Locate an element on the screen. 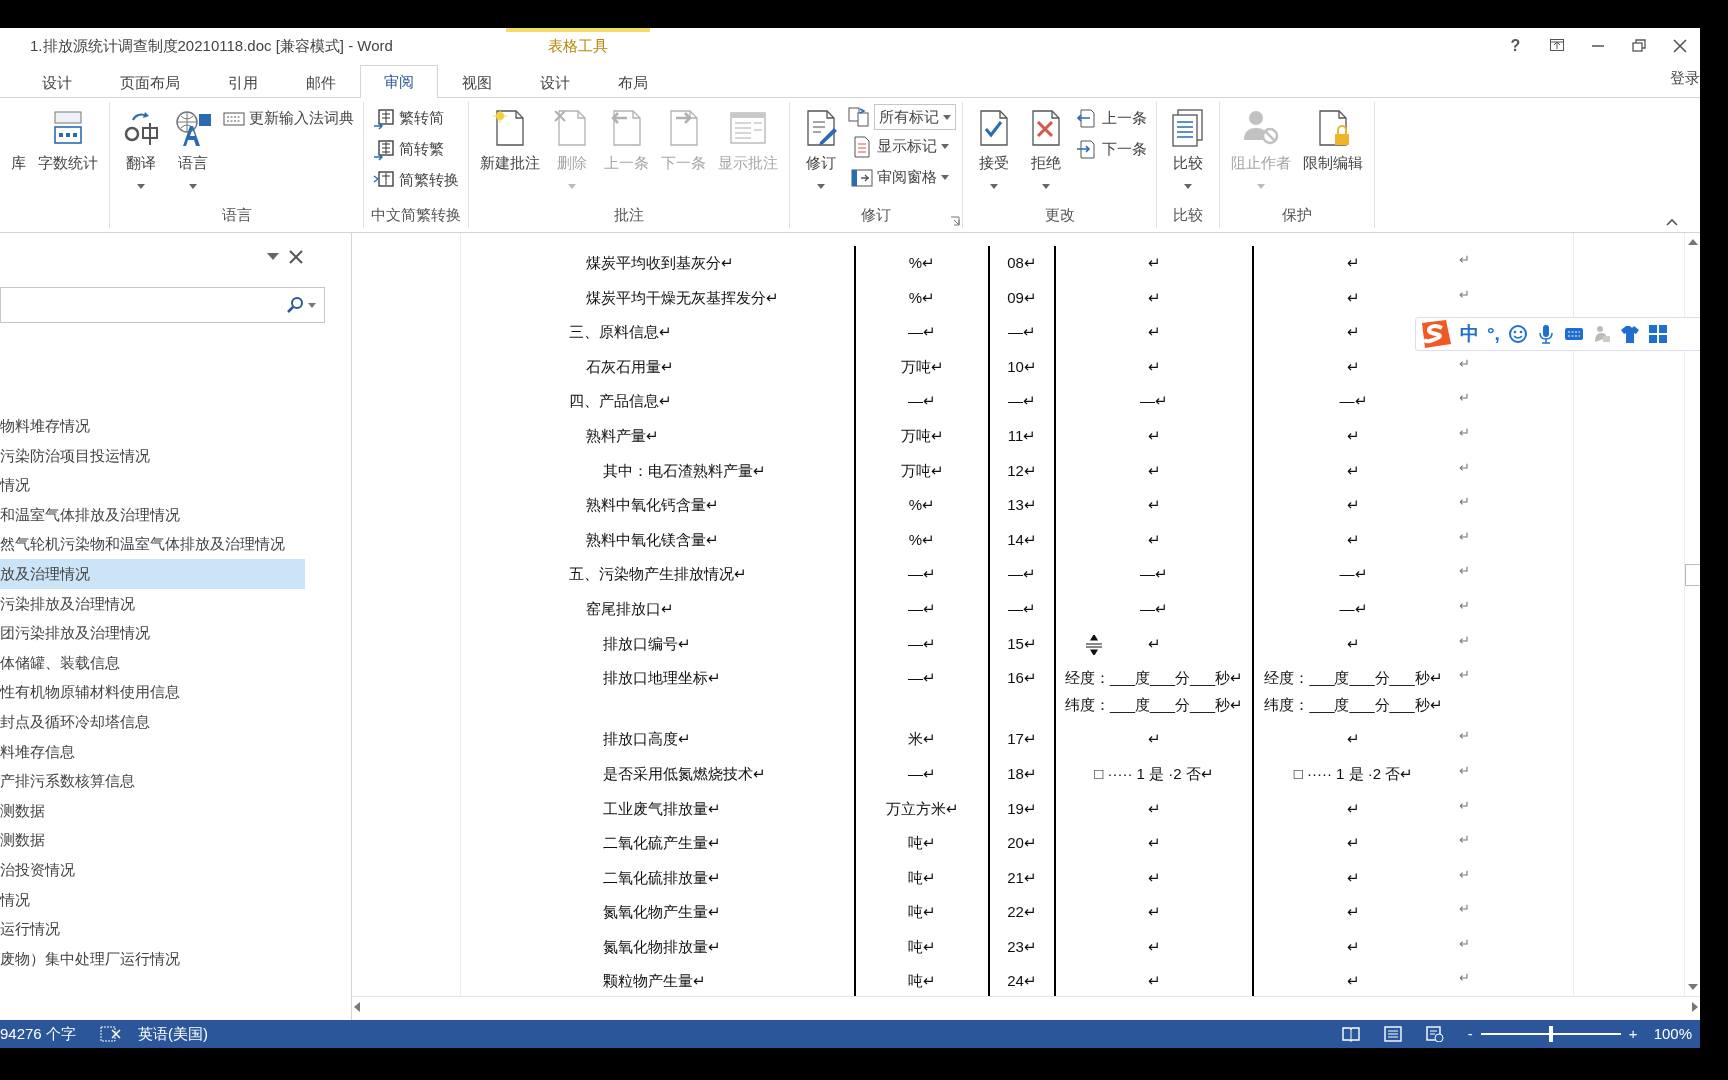 This screenshot has width=1728, height=1080. nav-item: 污染防治项目投运情况 is located at coordinates (152, 455).